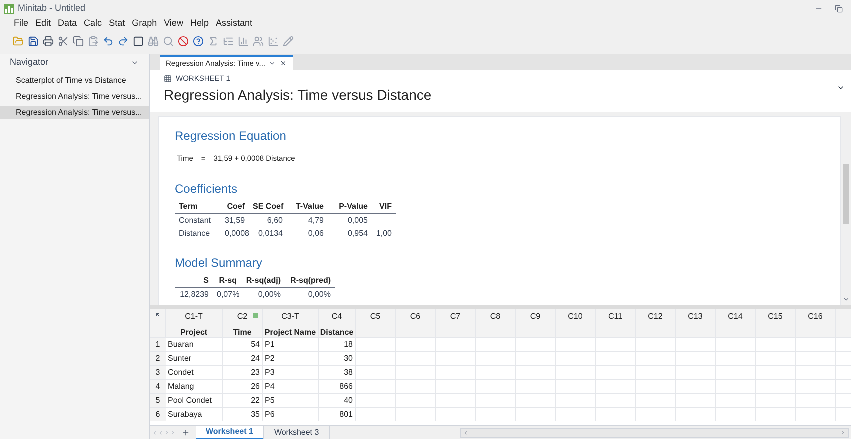  Describe the element at coordinates (167, 433) in the screenshot. I see `next-sheet-icon` at that location.